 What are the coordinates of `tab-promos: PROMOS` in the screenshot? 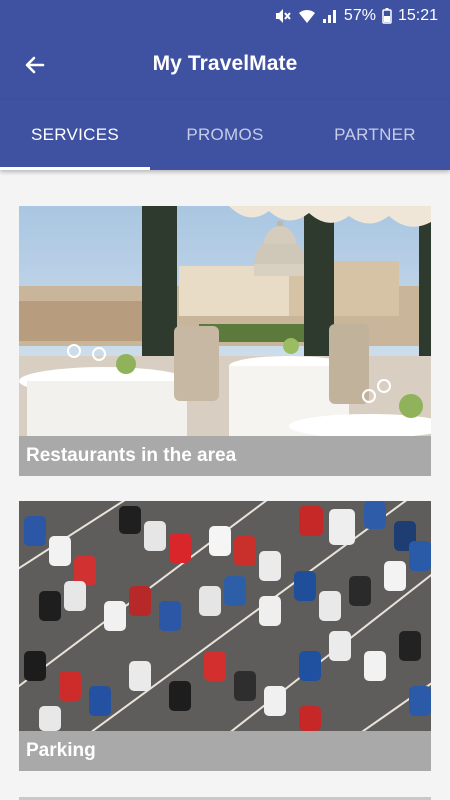 It's located at (225, 135).